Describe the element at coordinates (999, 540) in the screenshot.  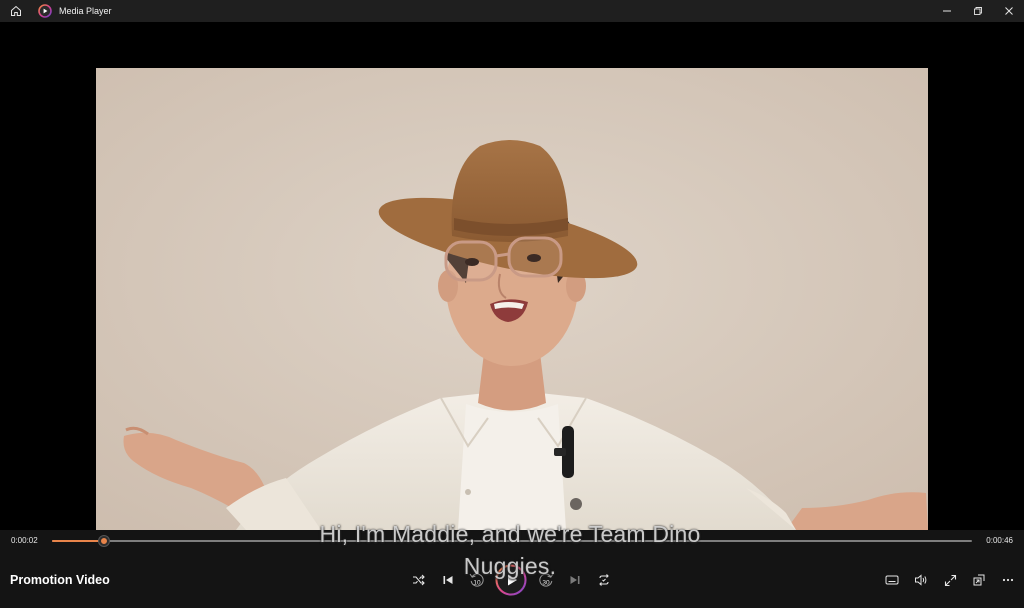
I see `total-time: 0:00:46` at that location.